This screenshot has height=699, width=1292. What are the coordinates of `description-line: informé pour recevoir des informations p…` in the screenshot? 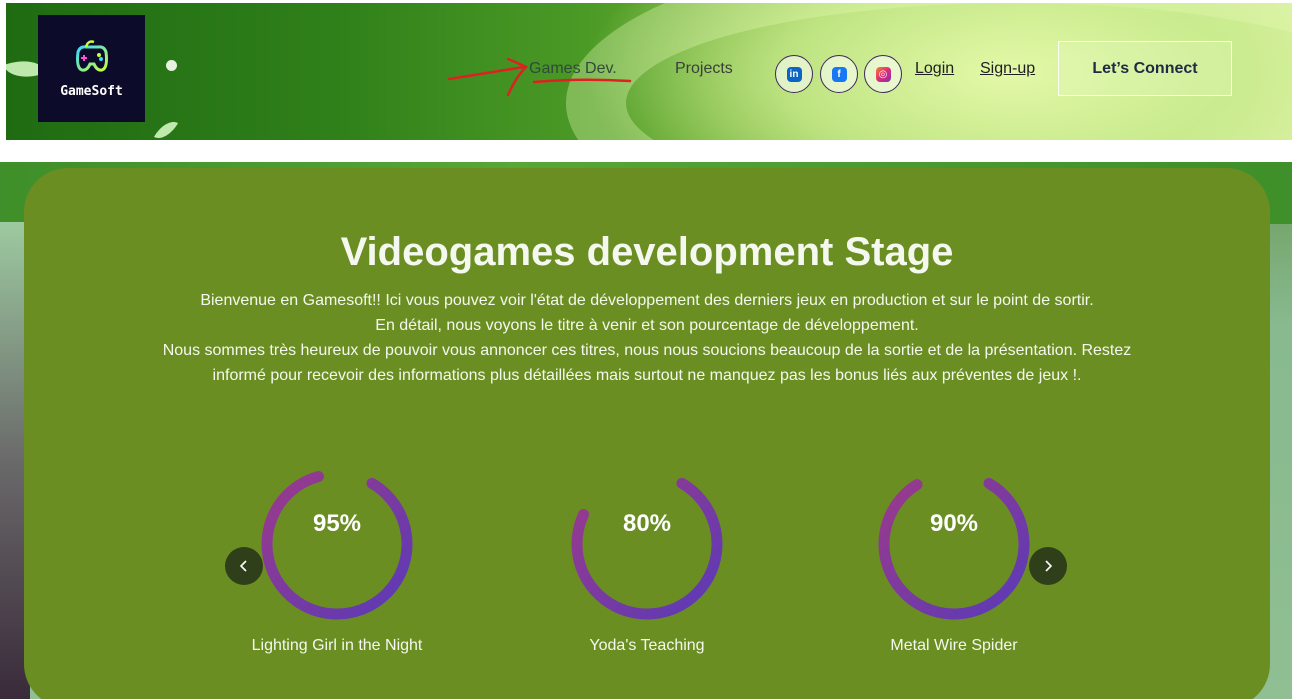 It's located at (647, 375).